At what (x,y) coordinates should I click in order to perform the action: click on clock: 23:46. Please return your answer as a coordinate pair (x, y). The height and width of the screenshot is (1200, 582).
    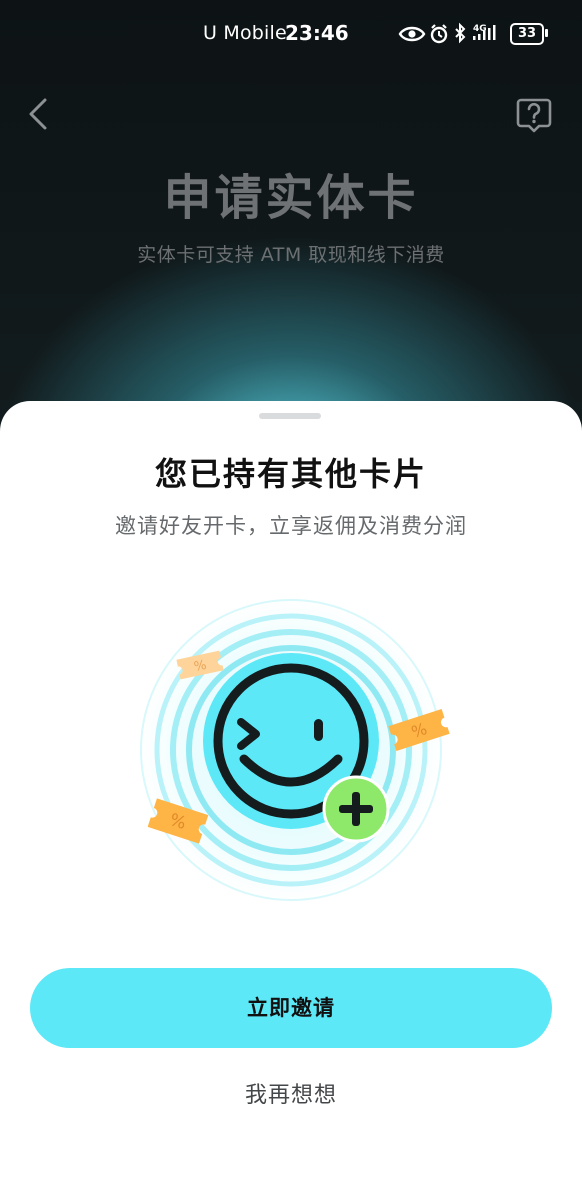
    Looking at the image, I should click on (317, 33).